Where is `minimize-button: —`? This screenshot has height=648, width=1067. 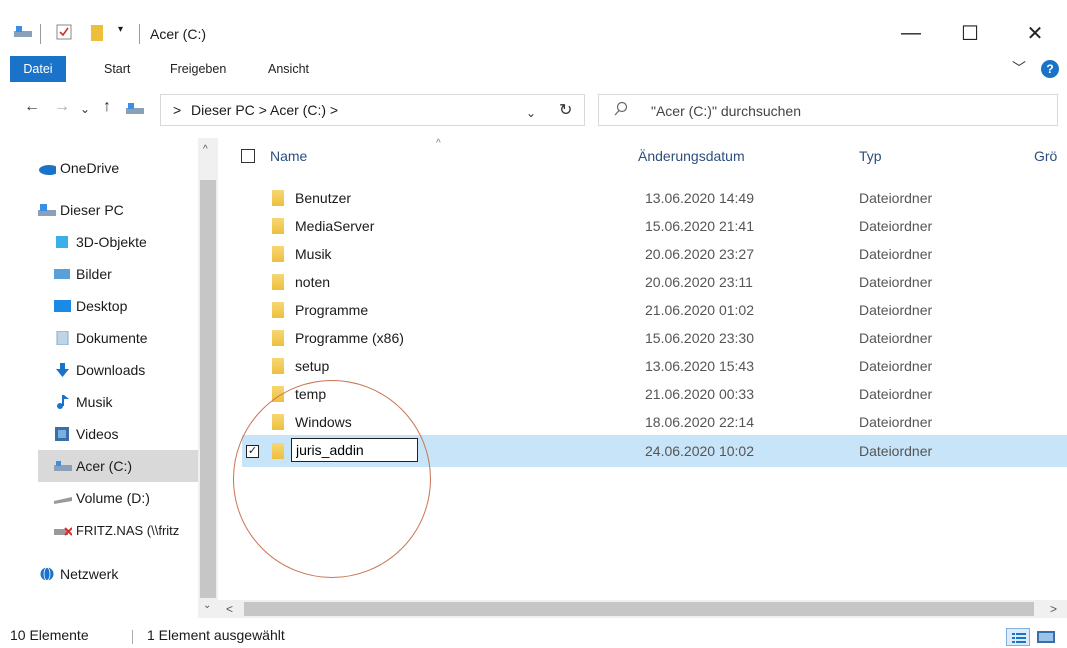 minimize-button: — is located at coordinates (911, 33).